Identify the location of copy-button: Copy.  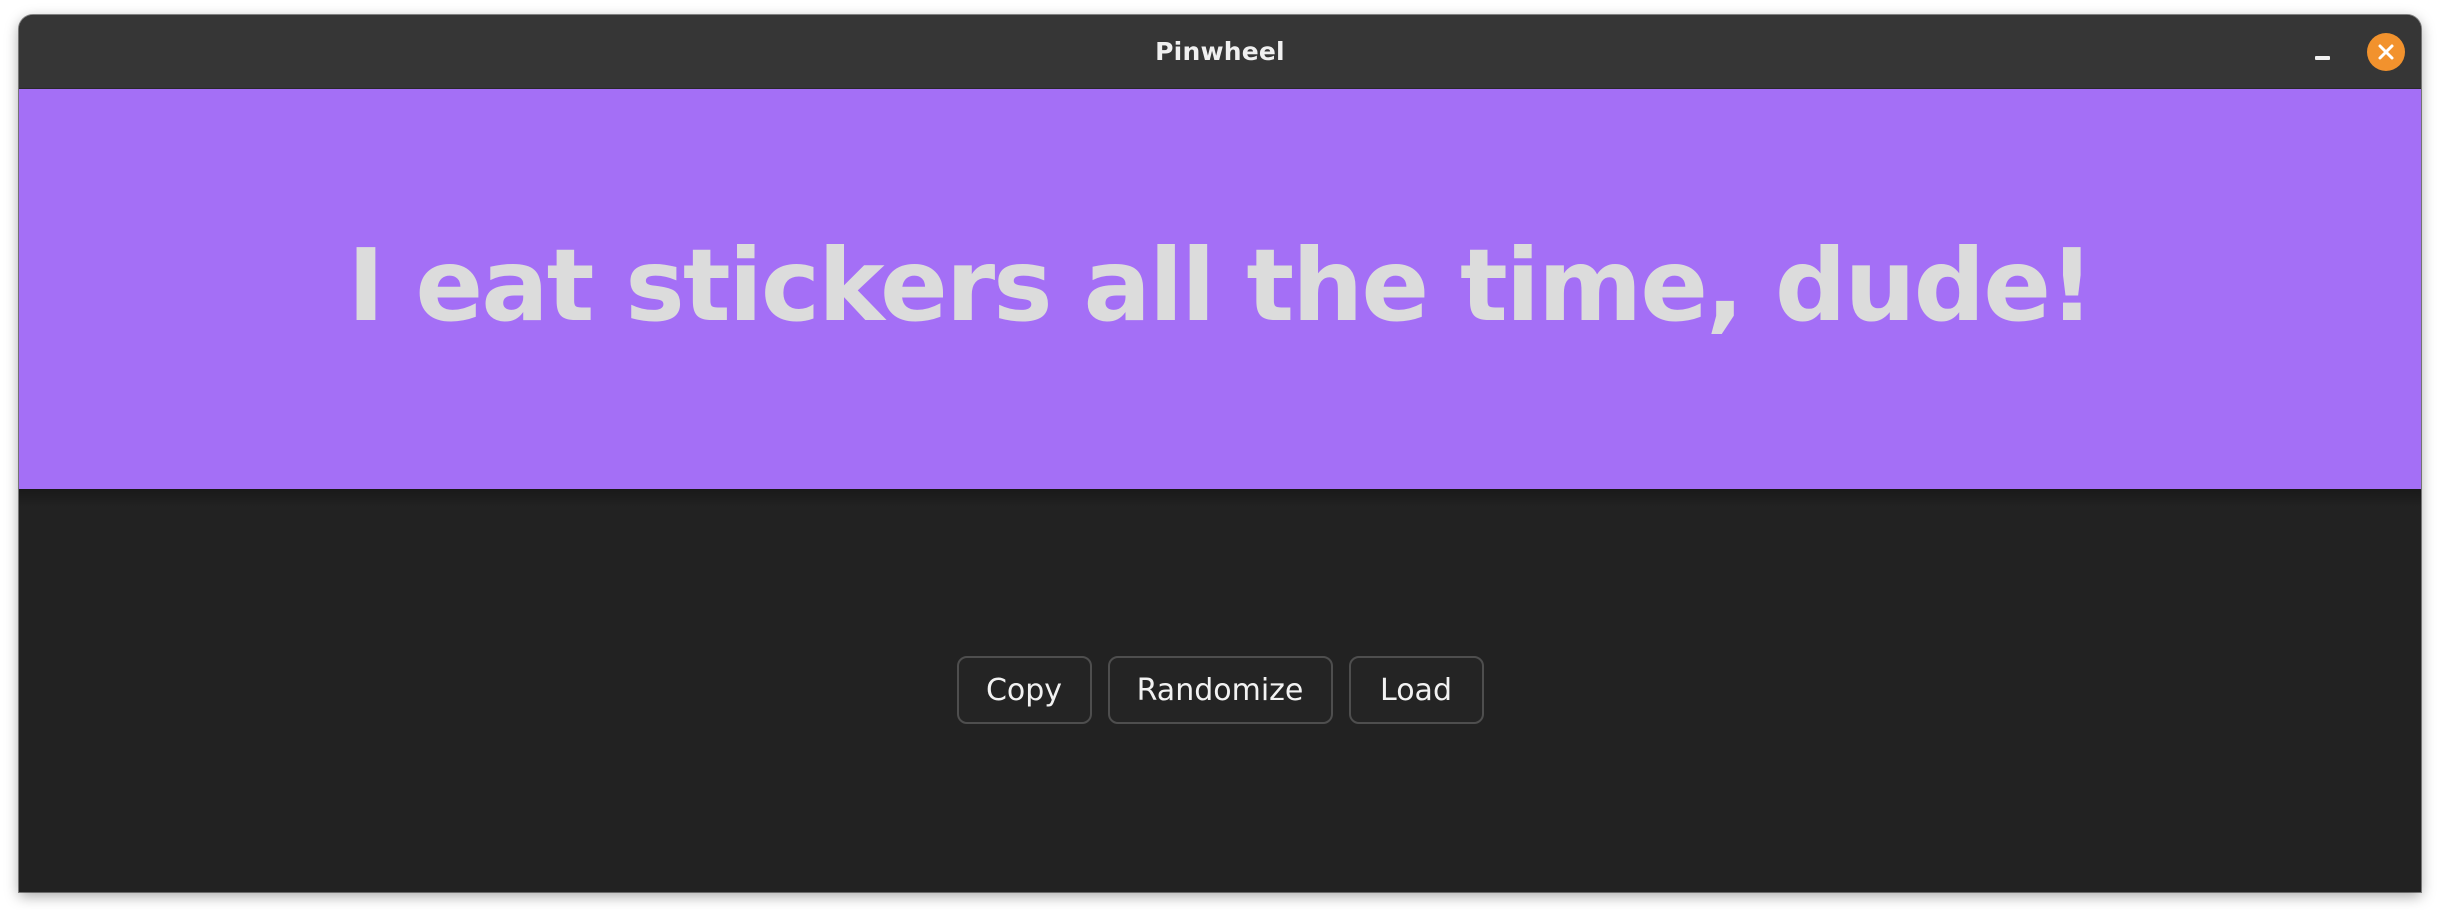
(1024, 690).